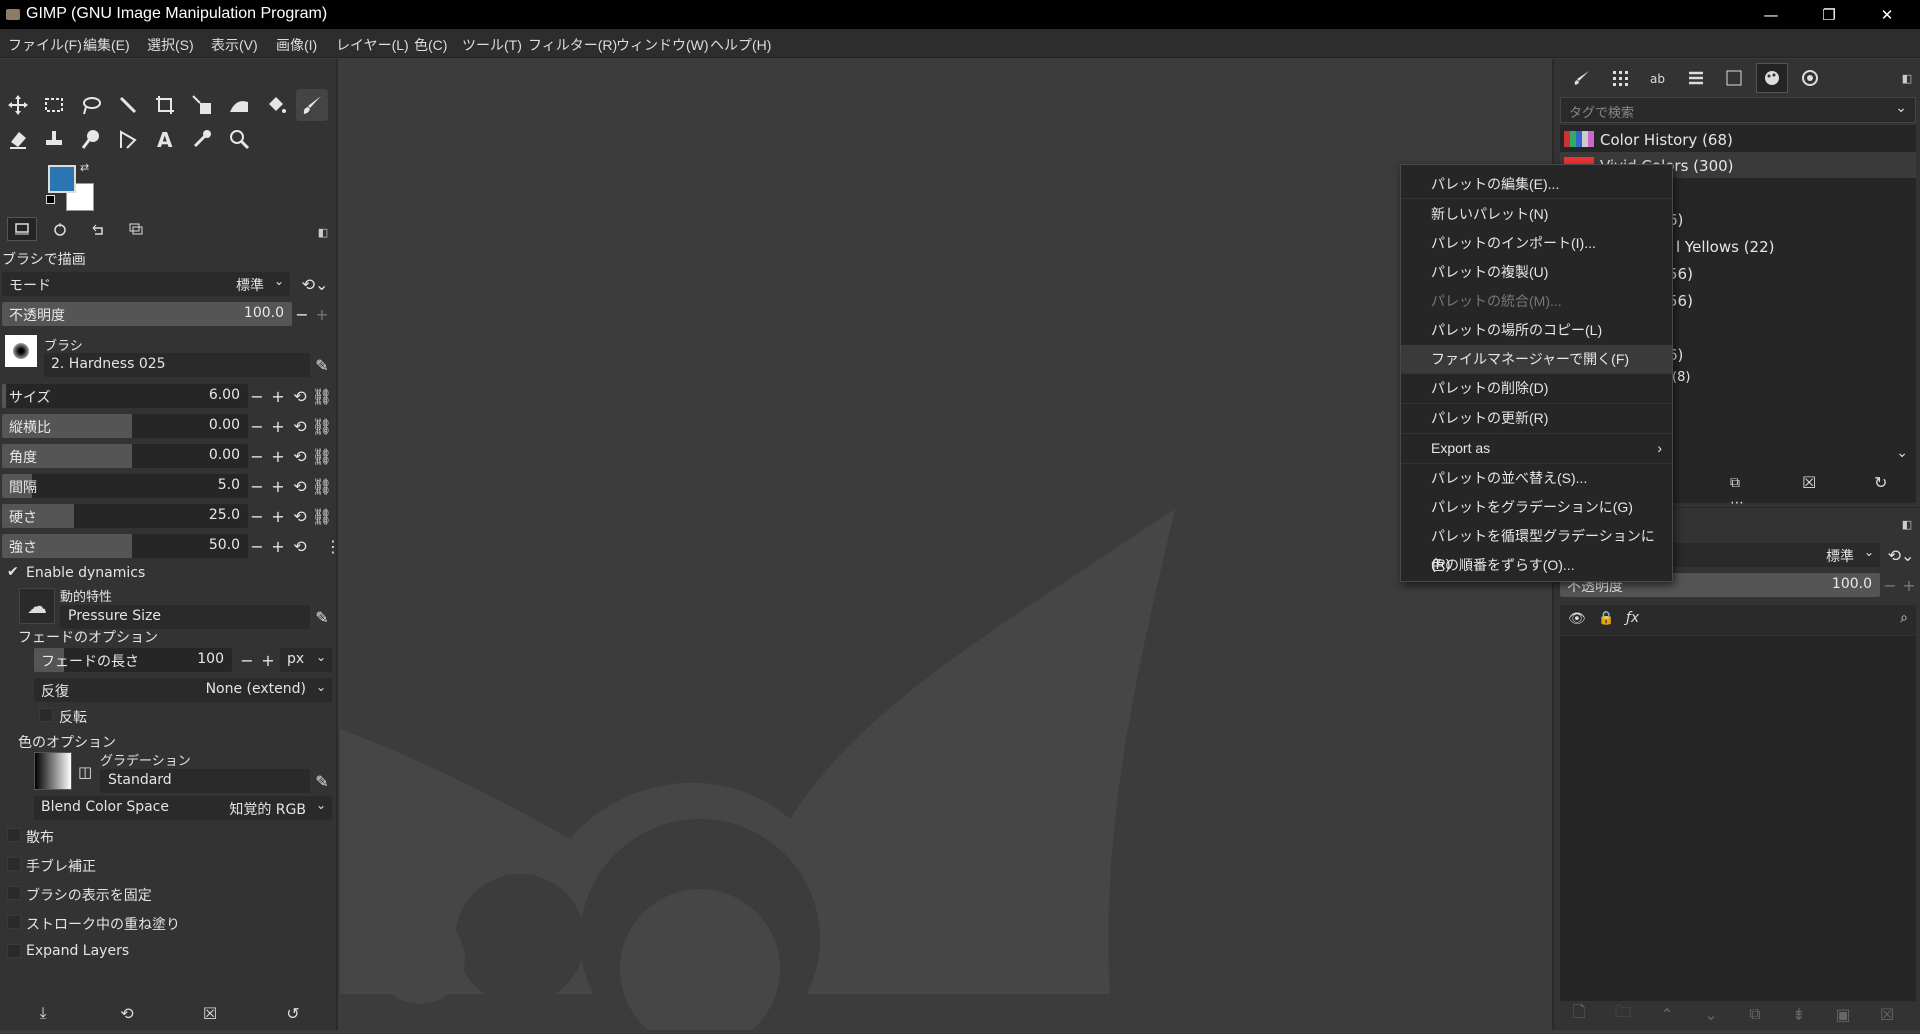  What do you see at coordinates (165, 105) in the screenshot?
I see `crop-tool-icon` at bounding box center [165, 105].